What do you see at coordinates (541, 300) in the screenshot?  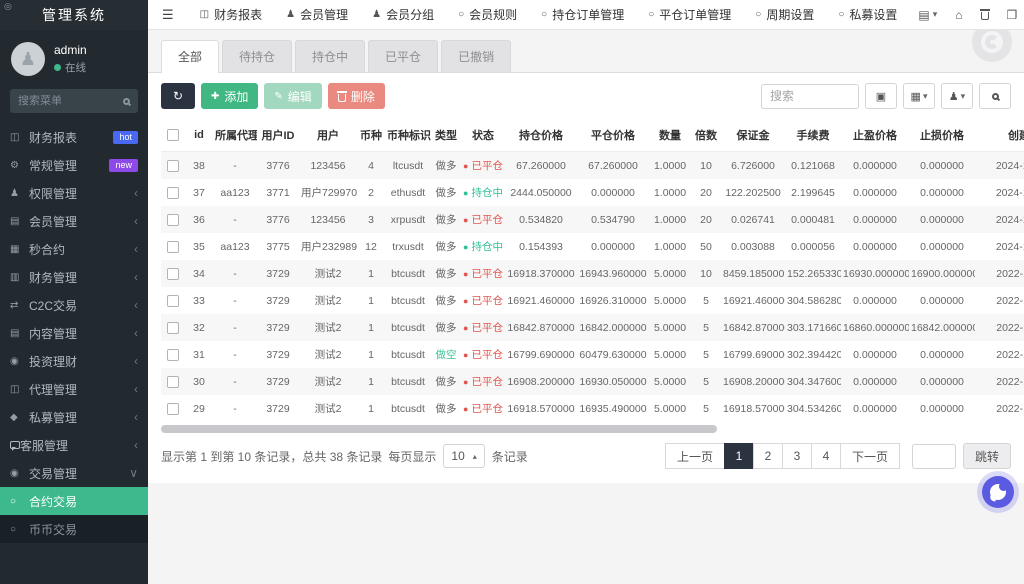 I see `cell-持仓价格: 16921.460000` at bounding box center [541, 300].